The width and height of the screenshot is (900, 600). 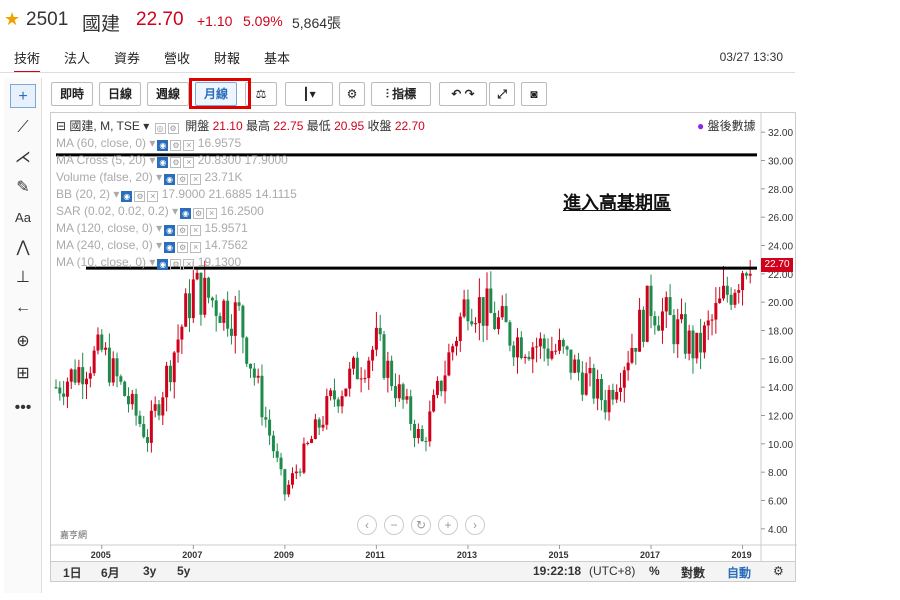 What do you see at coordinates (23, 188) in the screenshot?
I see `brush-icon: ✎` at bounding box center [23, 188].